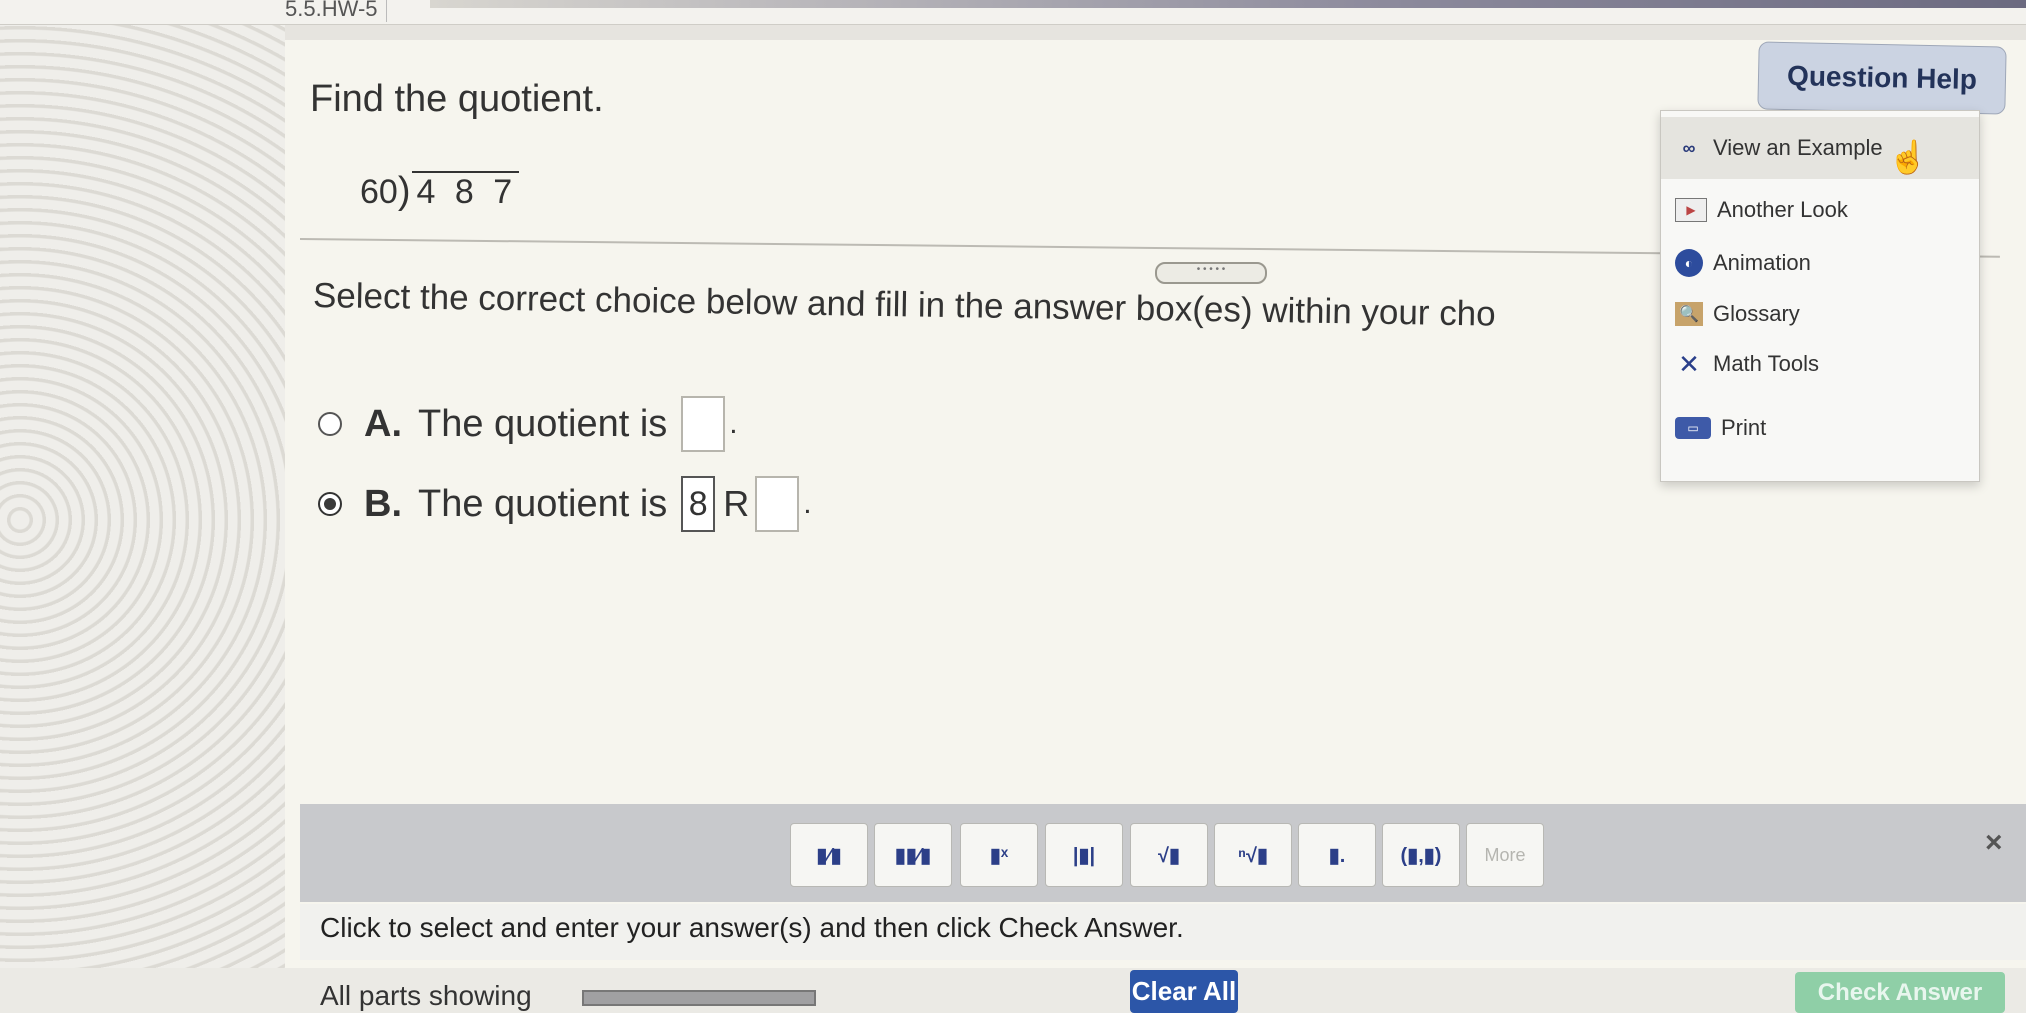 The image size is (2026, 1013). I want to click on mixed-number-button: ▮▮⁄▮, so click(913, 855).